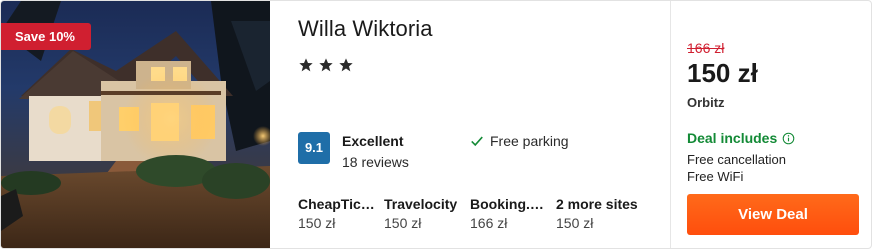 The width and height of the screenshot is (872, 249). I want to click on discount-badge: Save 10%, so click(46, 36).